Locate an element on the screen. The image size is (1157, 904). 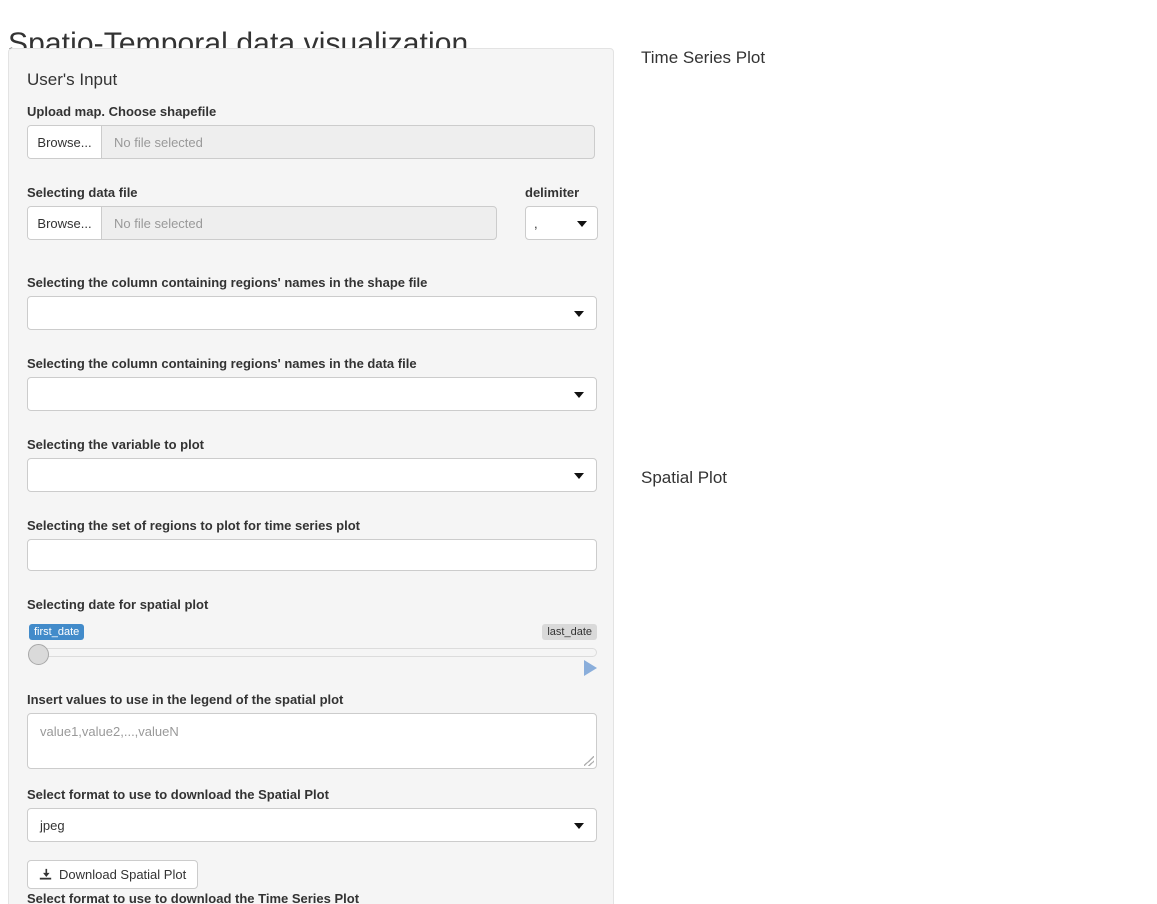
legend-values-textarea: value1,value2,...,valueN is located at coordinates (312, 741).